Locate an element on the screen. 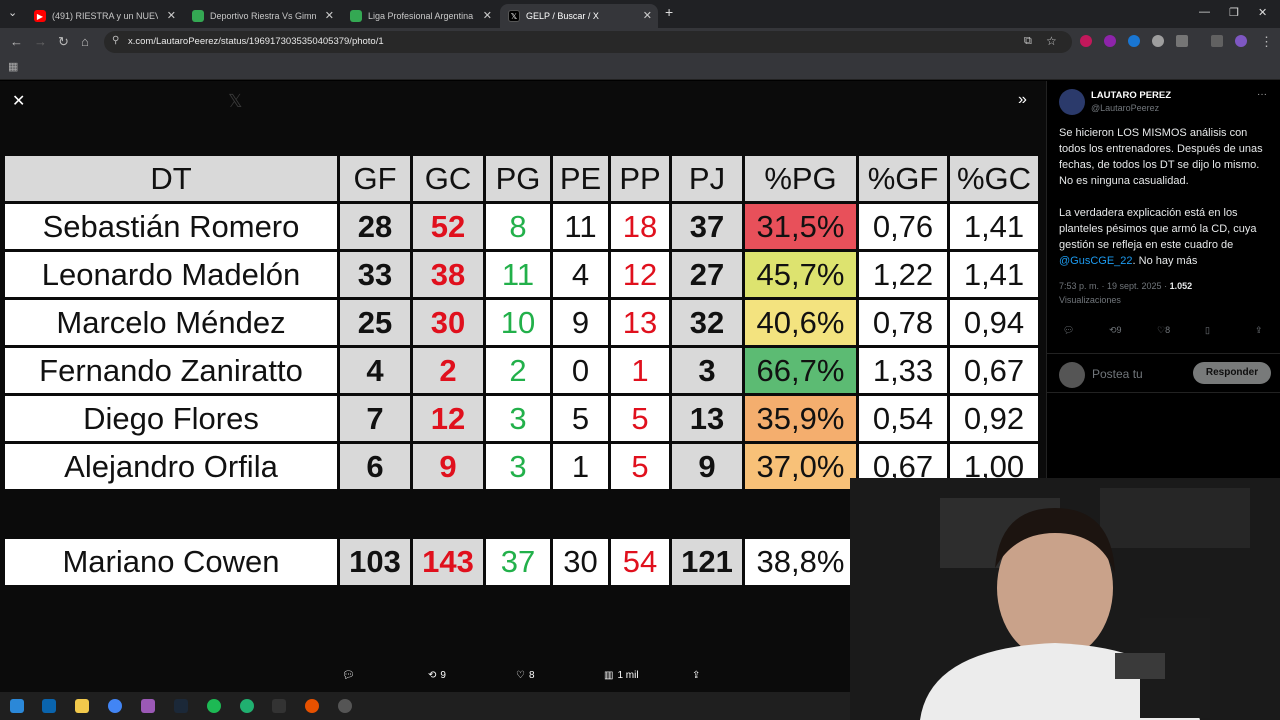 The width and height of the screenshot is (1280, 720). steam-icon is located at coordinates (181, 706).